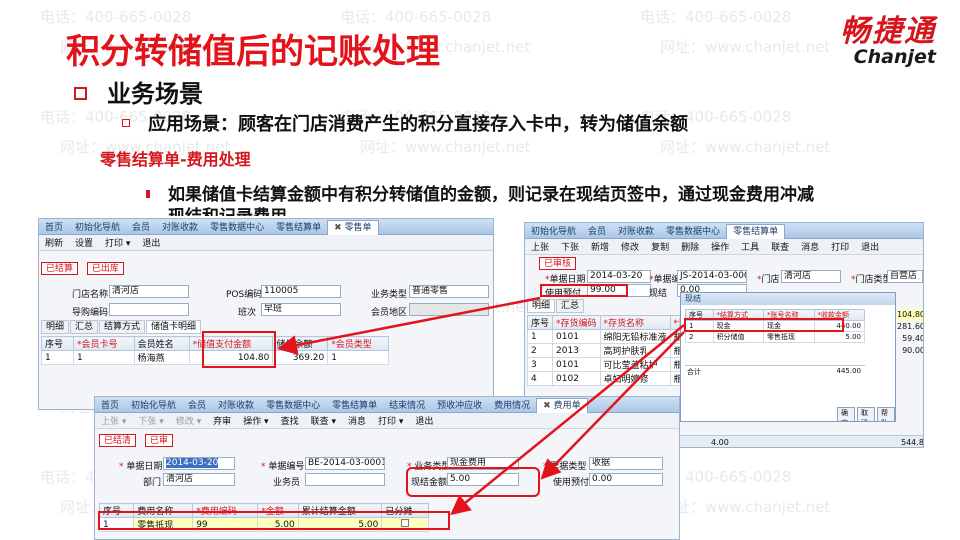 This screenshot has width=960, height=540. What do you see at coordinates (839, 337) in the screenshot?
I see `grid-cell: 5.00` at bounding box center [839, 337].